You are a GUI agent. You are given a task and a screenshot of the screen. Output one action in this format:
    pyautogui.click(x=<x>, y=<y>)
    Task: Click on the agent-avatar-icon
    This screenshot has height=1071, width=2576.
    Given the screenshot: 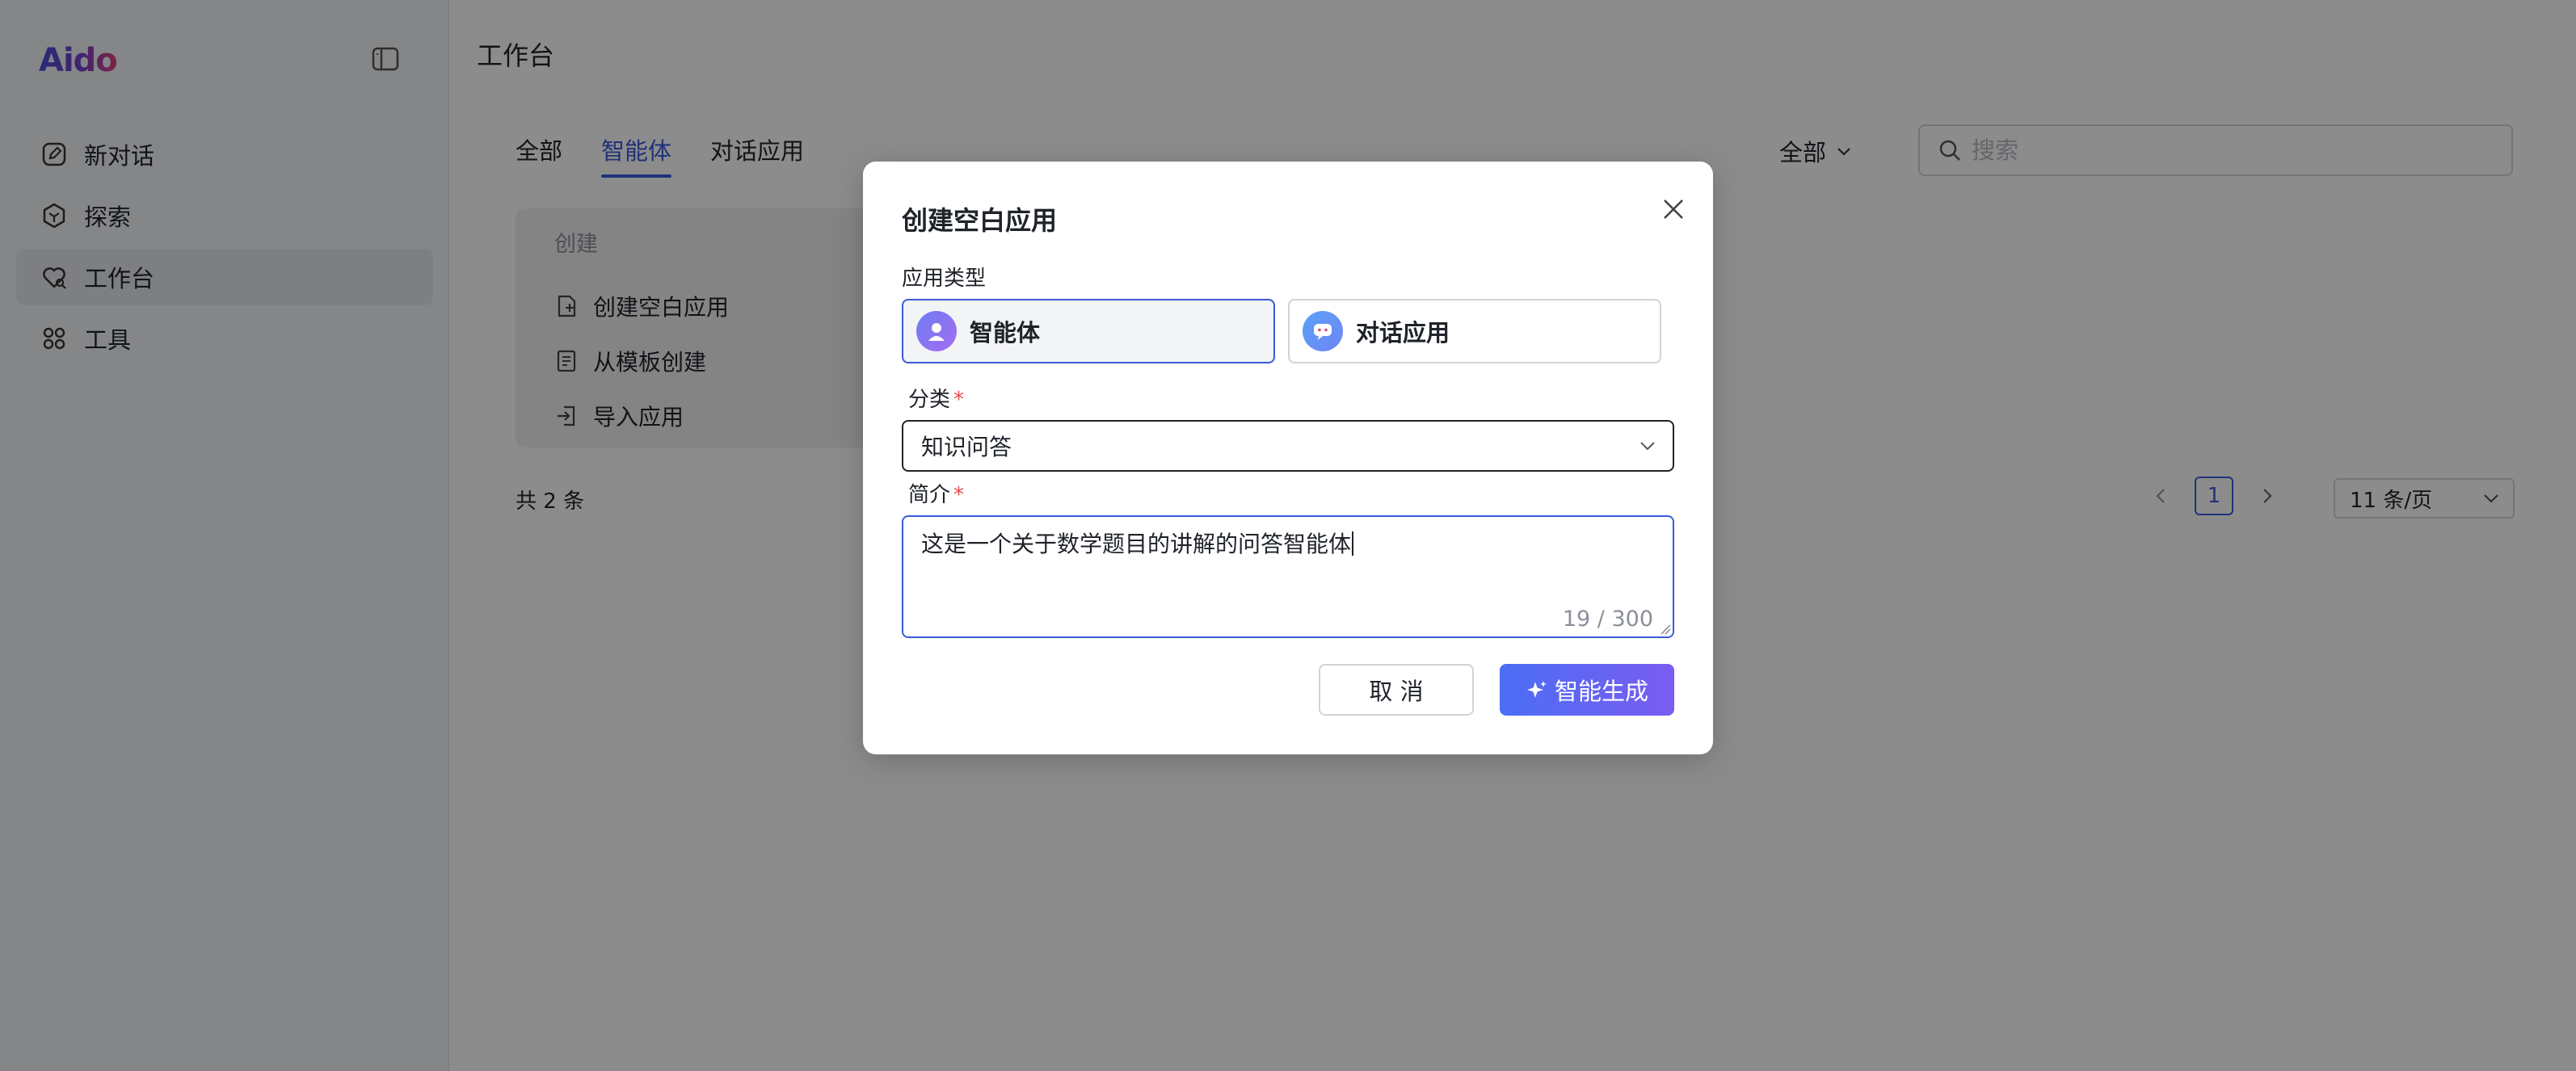 What is the action you would take?
    pyautogui.click(x=936, y=331)
    